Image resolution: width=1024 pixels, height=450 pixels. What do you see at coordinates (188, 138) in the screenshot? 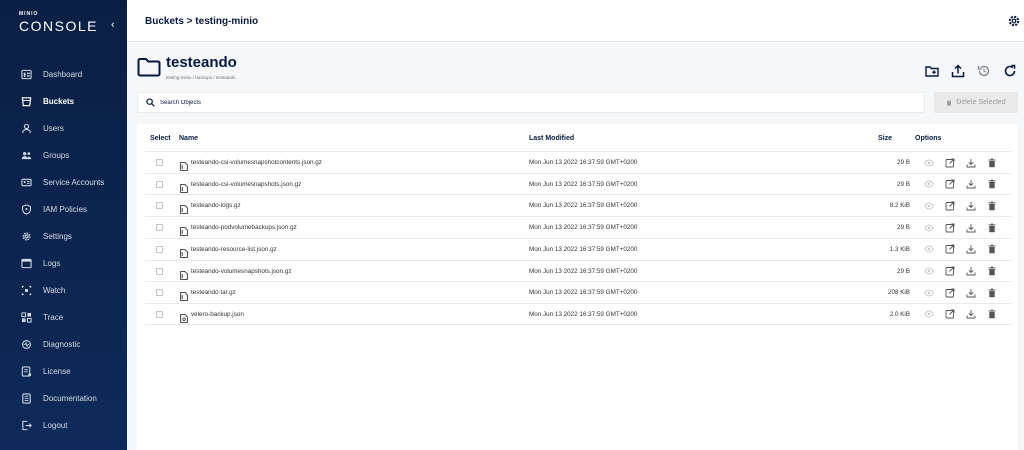
I see `column-name: Name` at bounding box center [188, 138].